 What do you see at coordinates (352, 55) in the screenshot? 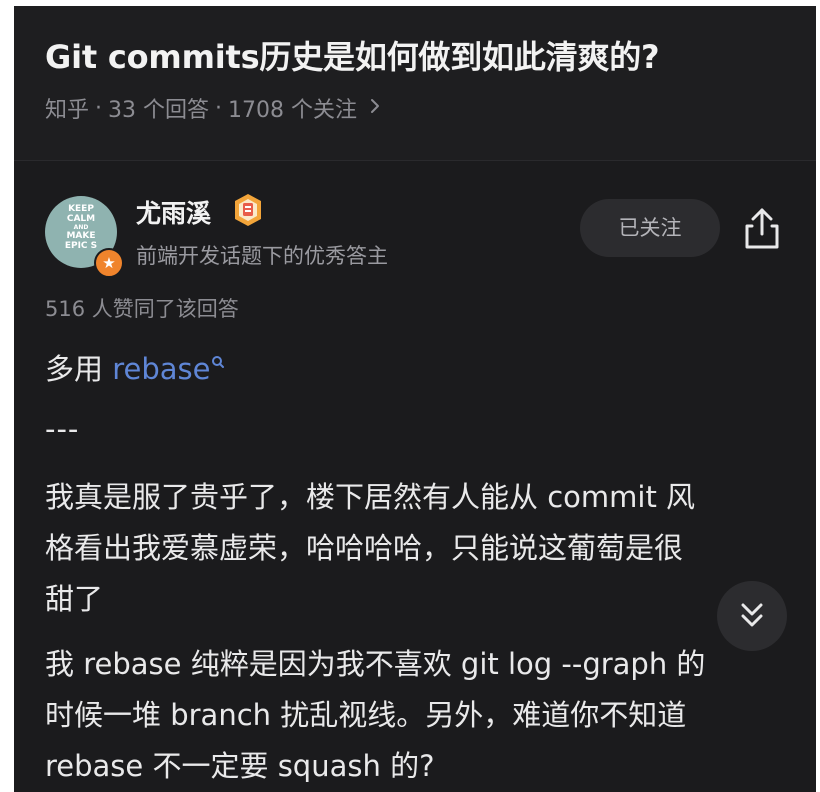
I see `question-title: Git commits历史是如何做到如此清爽的?` at bounding box center [352, 55].